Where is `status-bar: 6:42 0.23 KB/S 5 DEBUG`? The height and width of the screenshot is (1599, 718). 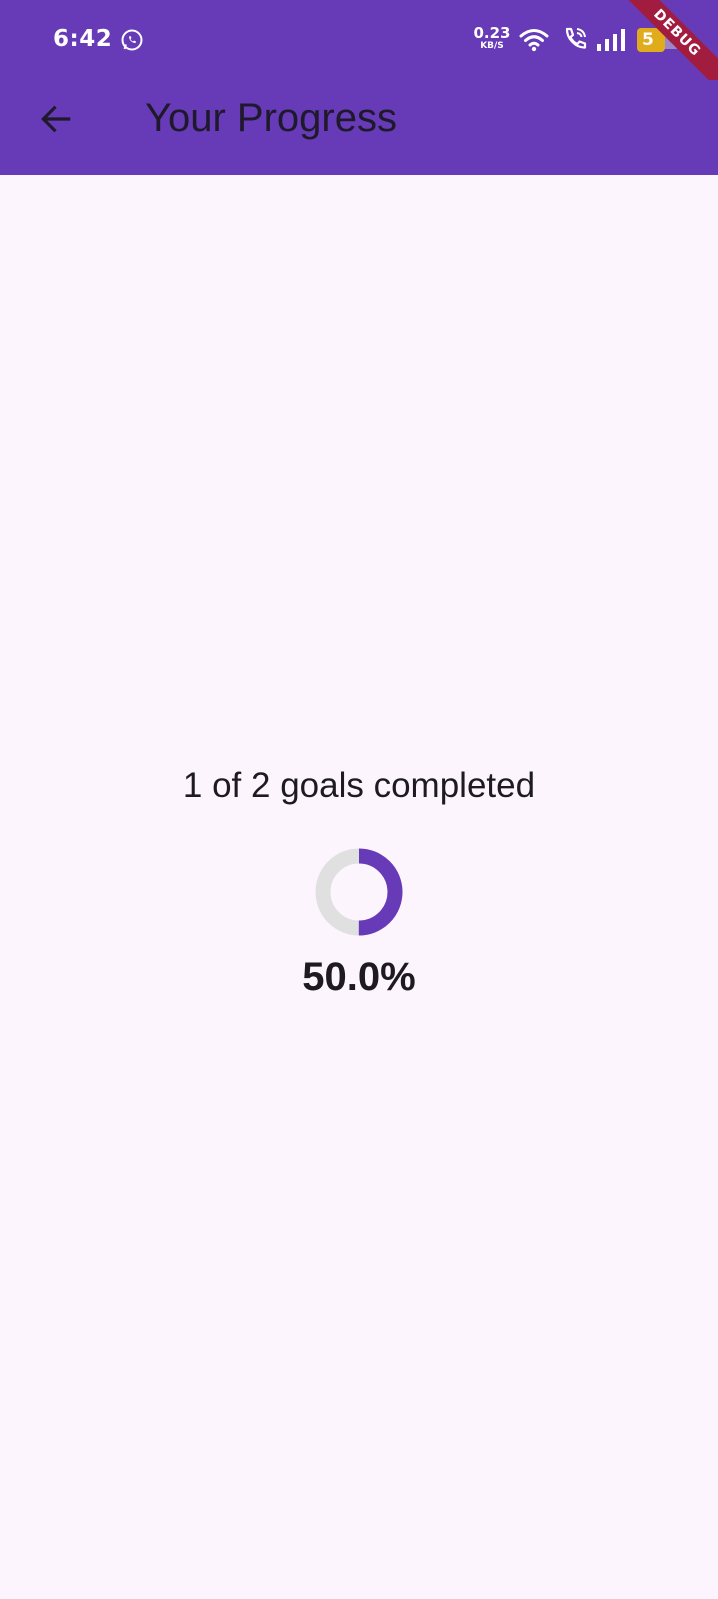
status-bar: 6:42 0.23 KB/S 5 DEBUG is located at coordinates (359, 47).